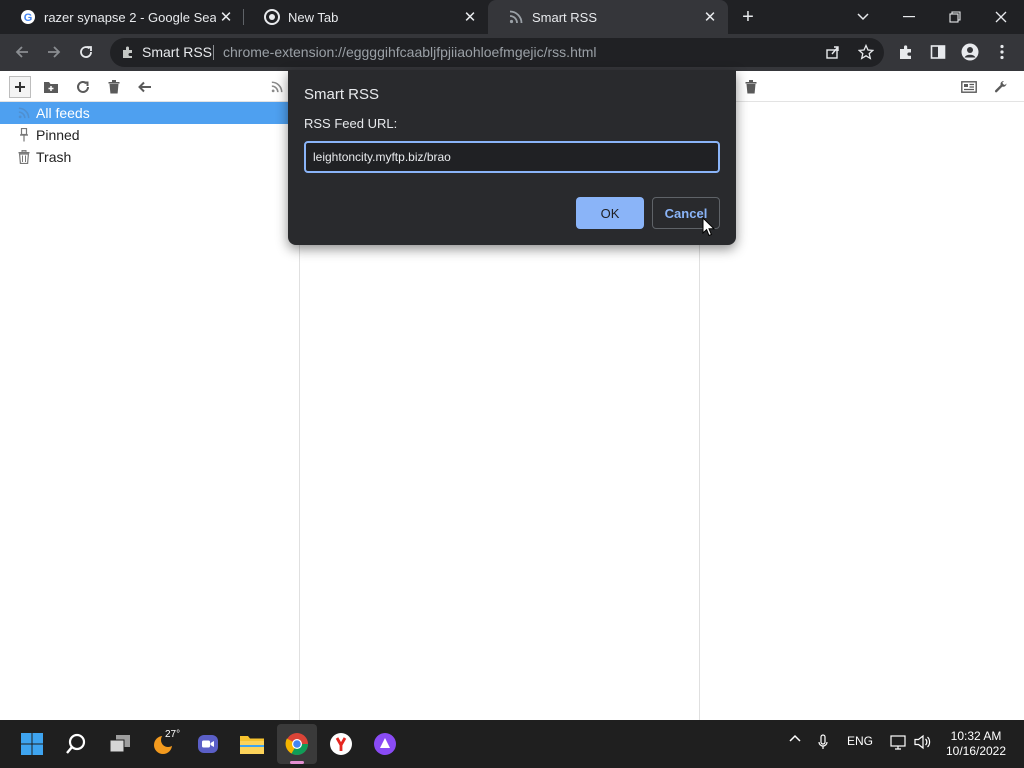  Describe the element at coordinates (751, 87) in the screenshot. I see `delete-article-icon` at that location.